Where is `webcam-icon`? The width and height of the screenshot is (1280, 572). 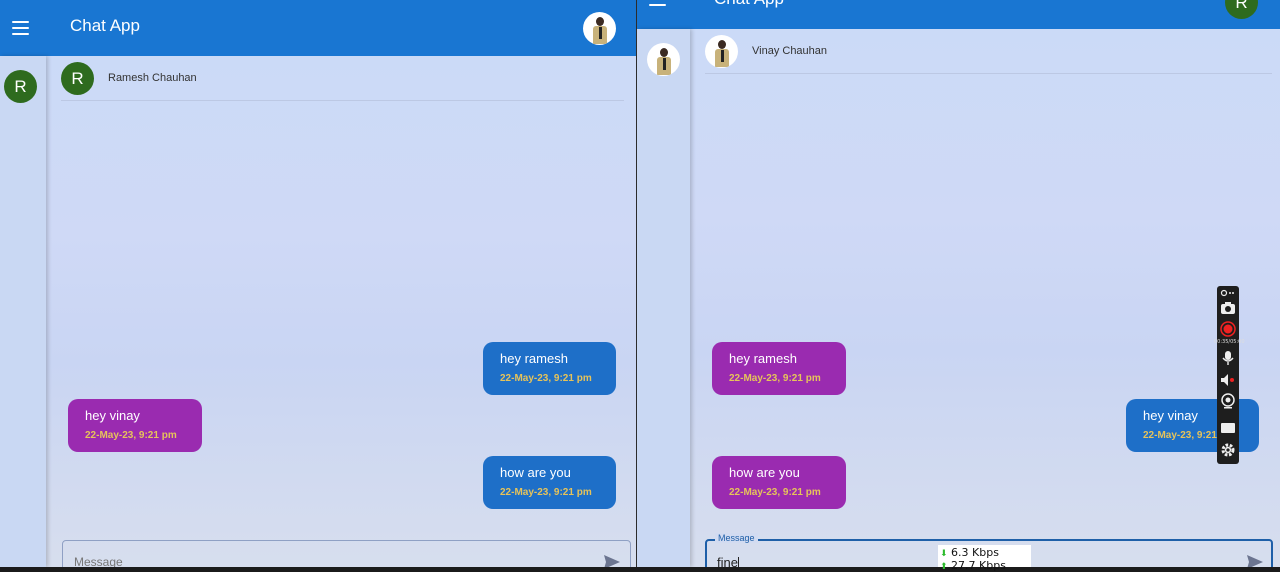
webcam-icon is located at coordinates (1228, 401).